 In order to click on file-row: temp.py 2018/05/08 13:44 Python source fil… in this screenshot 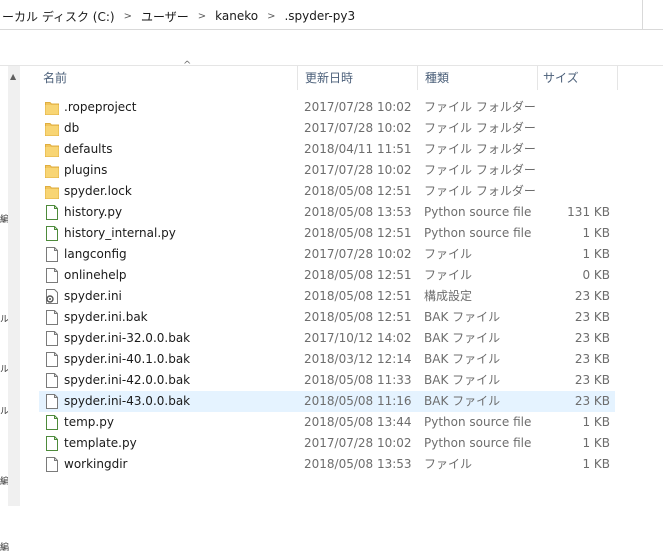, I will do `click(327, 422)`.